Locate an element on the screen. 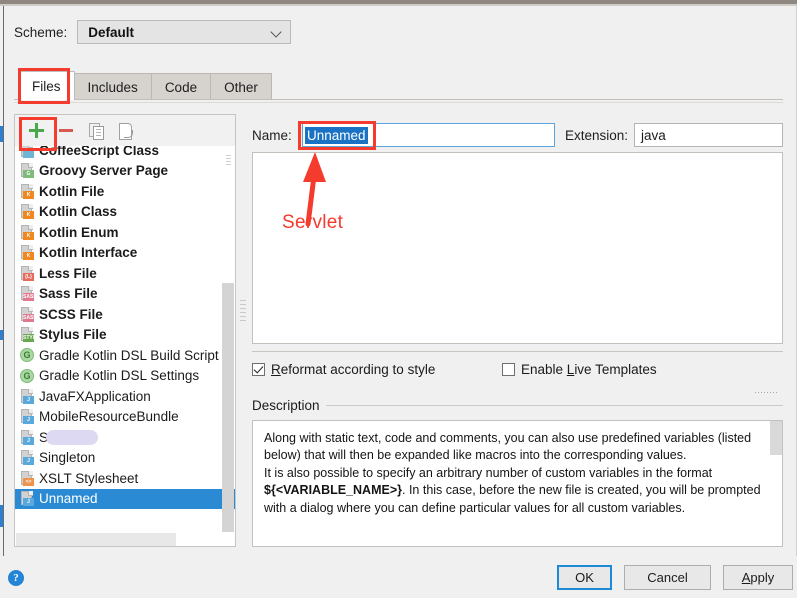 Image resolution: width=797 pixels, height=598 pixels. remove-template-button is located at coordinates (66, 131).